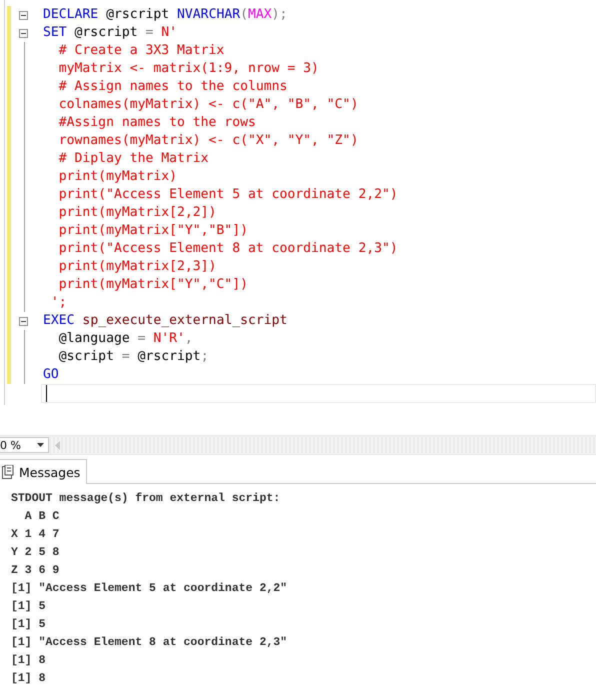 Image resolution: width=596 pixels, height=687 pixels. What do you see at coordinates (165, 15) in the screenshot?
I see `code-line: DECLARE @rscript NVARCHAR(MAX);` at bounding box center [165, 15].